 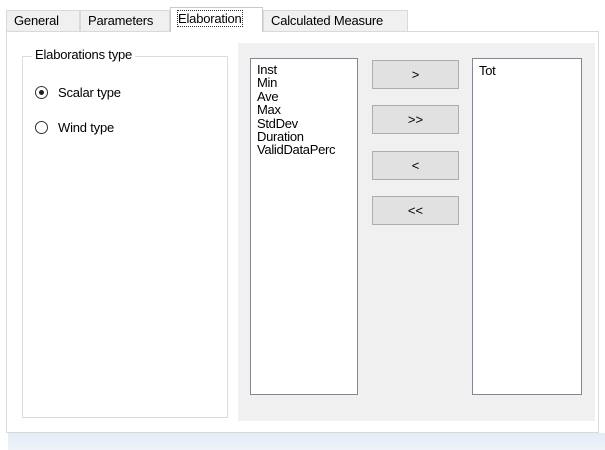 What do you see at coordinates (415, 210) in the screenshot?
I see `remove-all-button: <<` at bounding box center [415, 210].